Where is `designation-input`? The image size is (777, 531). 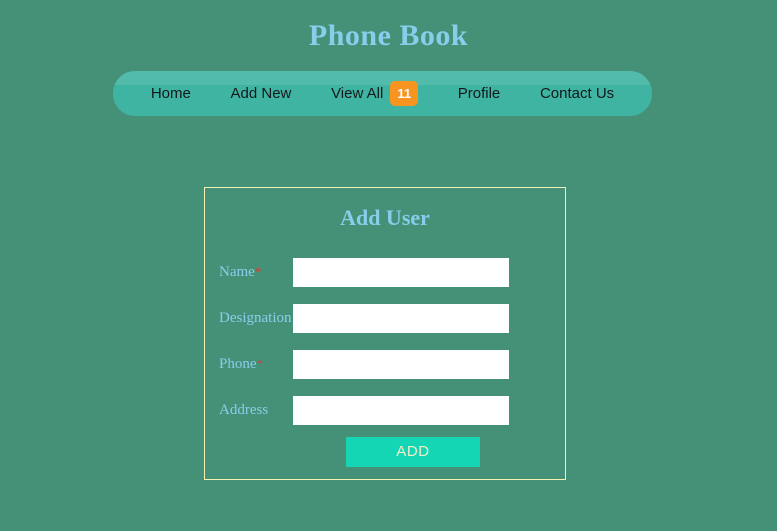 designation-input is located at coordinates (401, 318).